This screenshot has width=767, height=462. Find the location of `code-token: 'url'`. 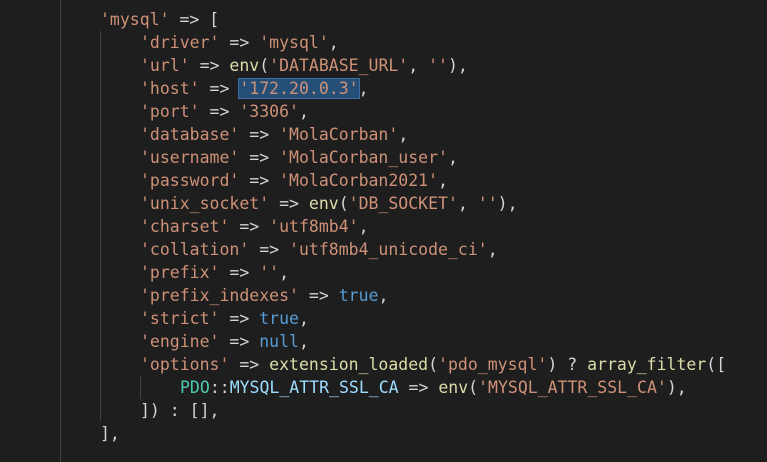

code-token: 'url' is located at coordinates (165, 65).